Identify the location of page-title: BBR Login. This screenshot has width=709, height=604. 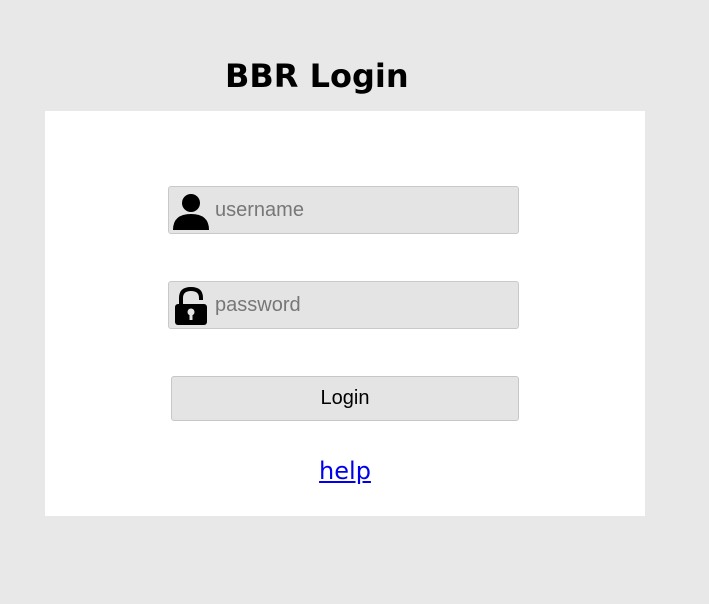
(317, 76).